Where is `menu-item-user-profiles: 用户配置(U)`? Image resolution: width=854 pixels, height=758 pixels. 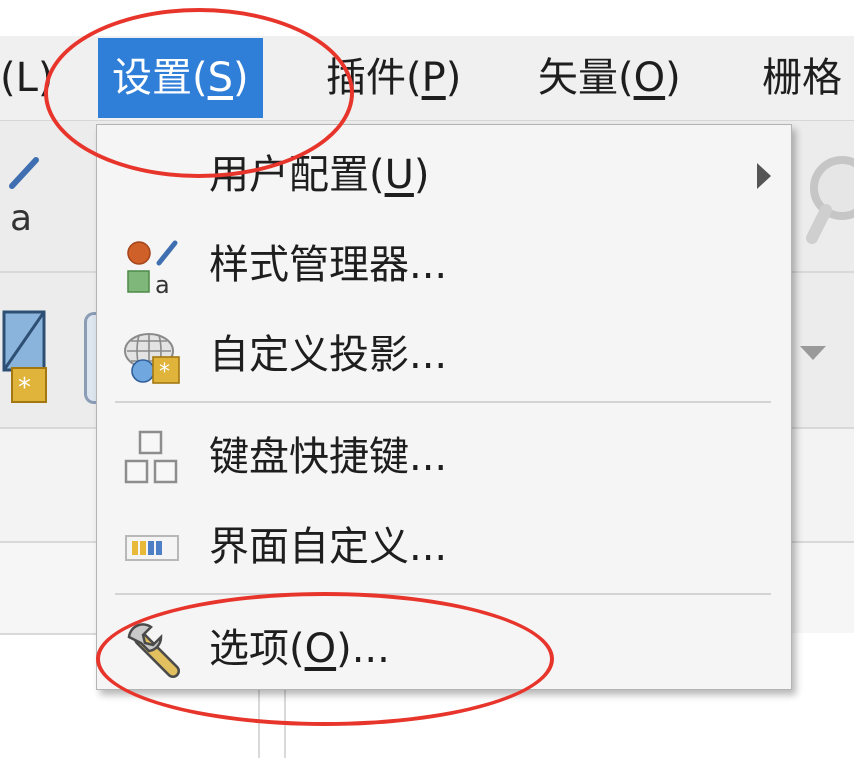 menu-item-user-profiles: 用户配置(U) is located at coordinates (444, 175).